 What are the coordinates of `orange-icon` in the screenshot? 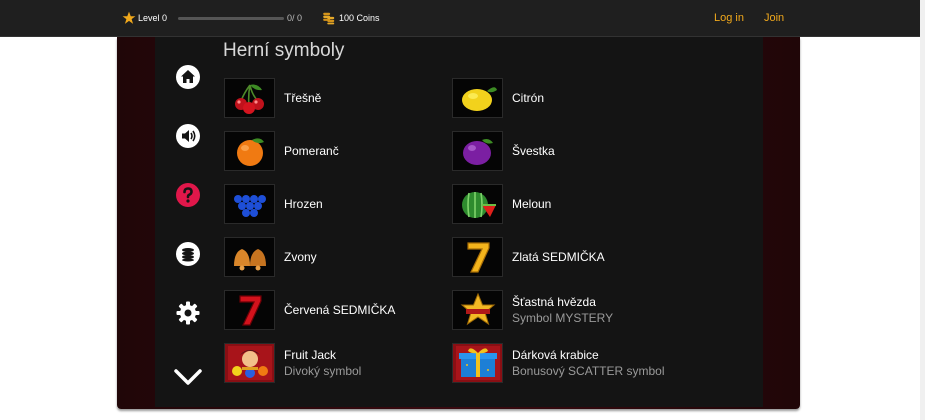 It's located at (250, 152).